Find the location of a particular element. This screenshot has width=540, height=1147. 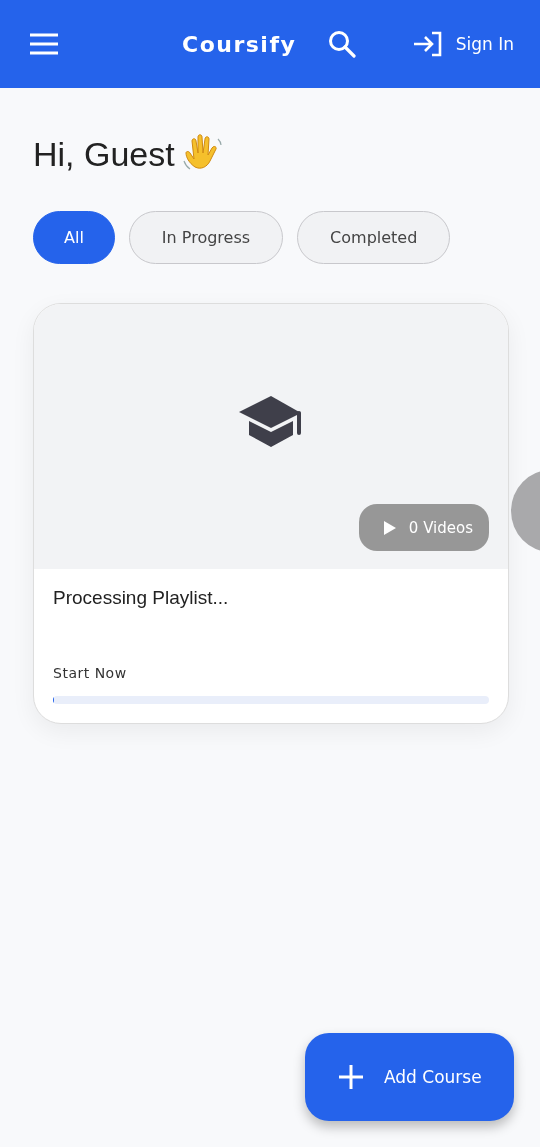

app-title: Coursify is located at coordinates (239, 44).